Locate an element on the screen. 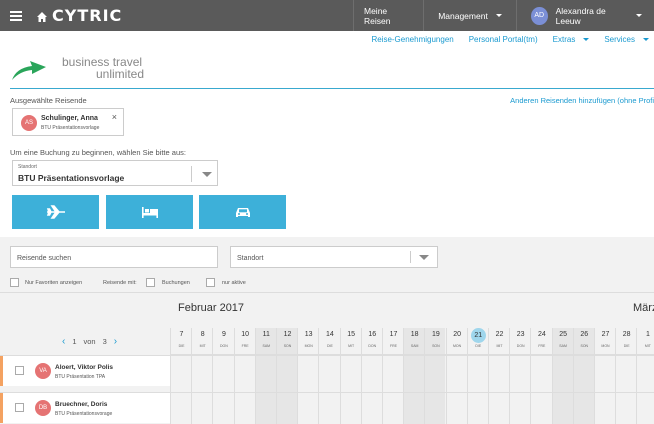 This screenshot has height=424, width=654. add-traveler-link: Anderen Reisenden hinzufügen (ohne Profi is located at coordinates (582, 100).